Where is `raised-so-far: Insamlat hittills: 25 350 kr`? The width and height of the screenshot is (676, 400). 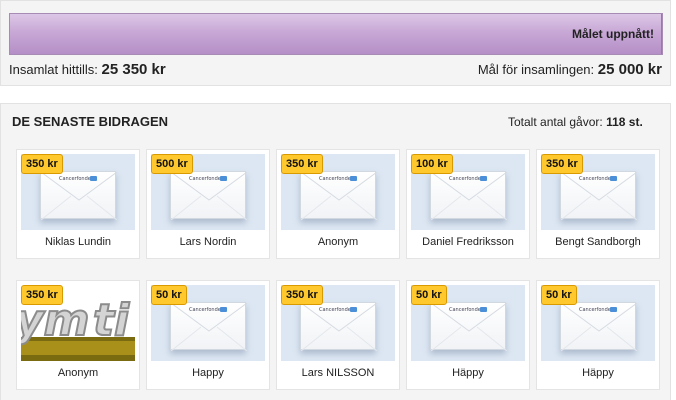 raised-so-far: Insamlat hittills: 25 350 kr is located at coordinates (87, 69).